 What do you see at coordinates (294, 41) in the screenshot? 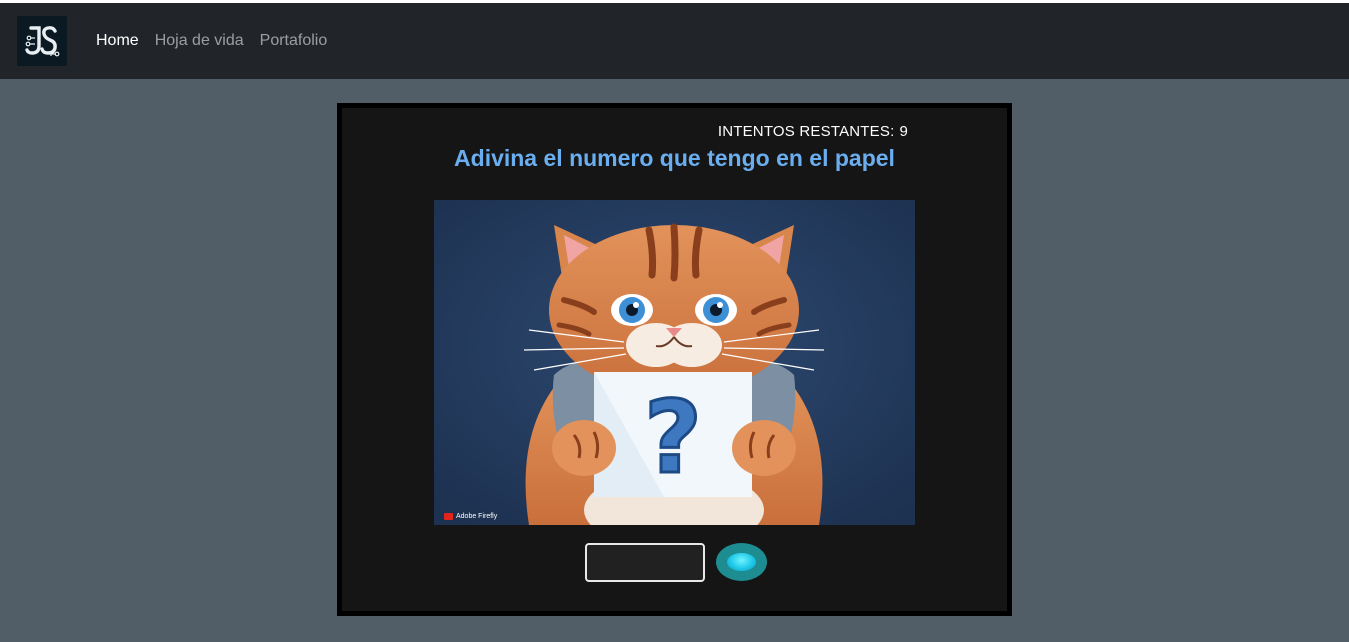
I see `nav-link-portafolio: Portafolio` at bounding box center [294, 41].